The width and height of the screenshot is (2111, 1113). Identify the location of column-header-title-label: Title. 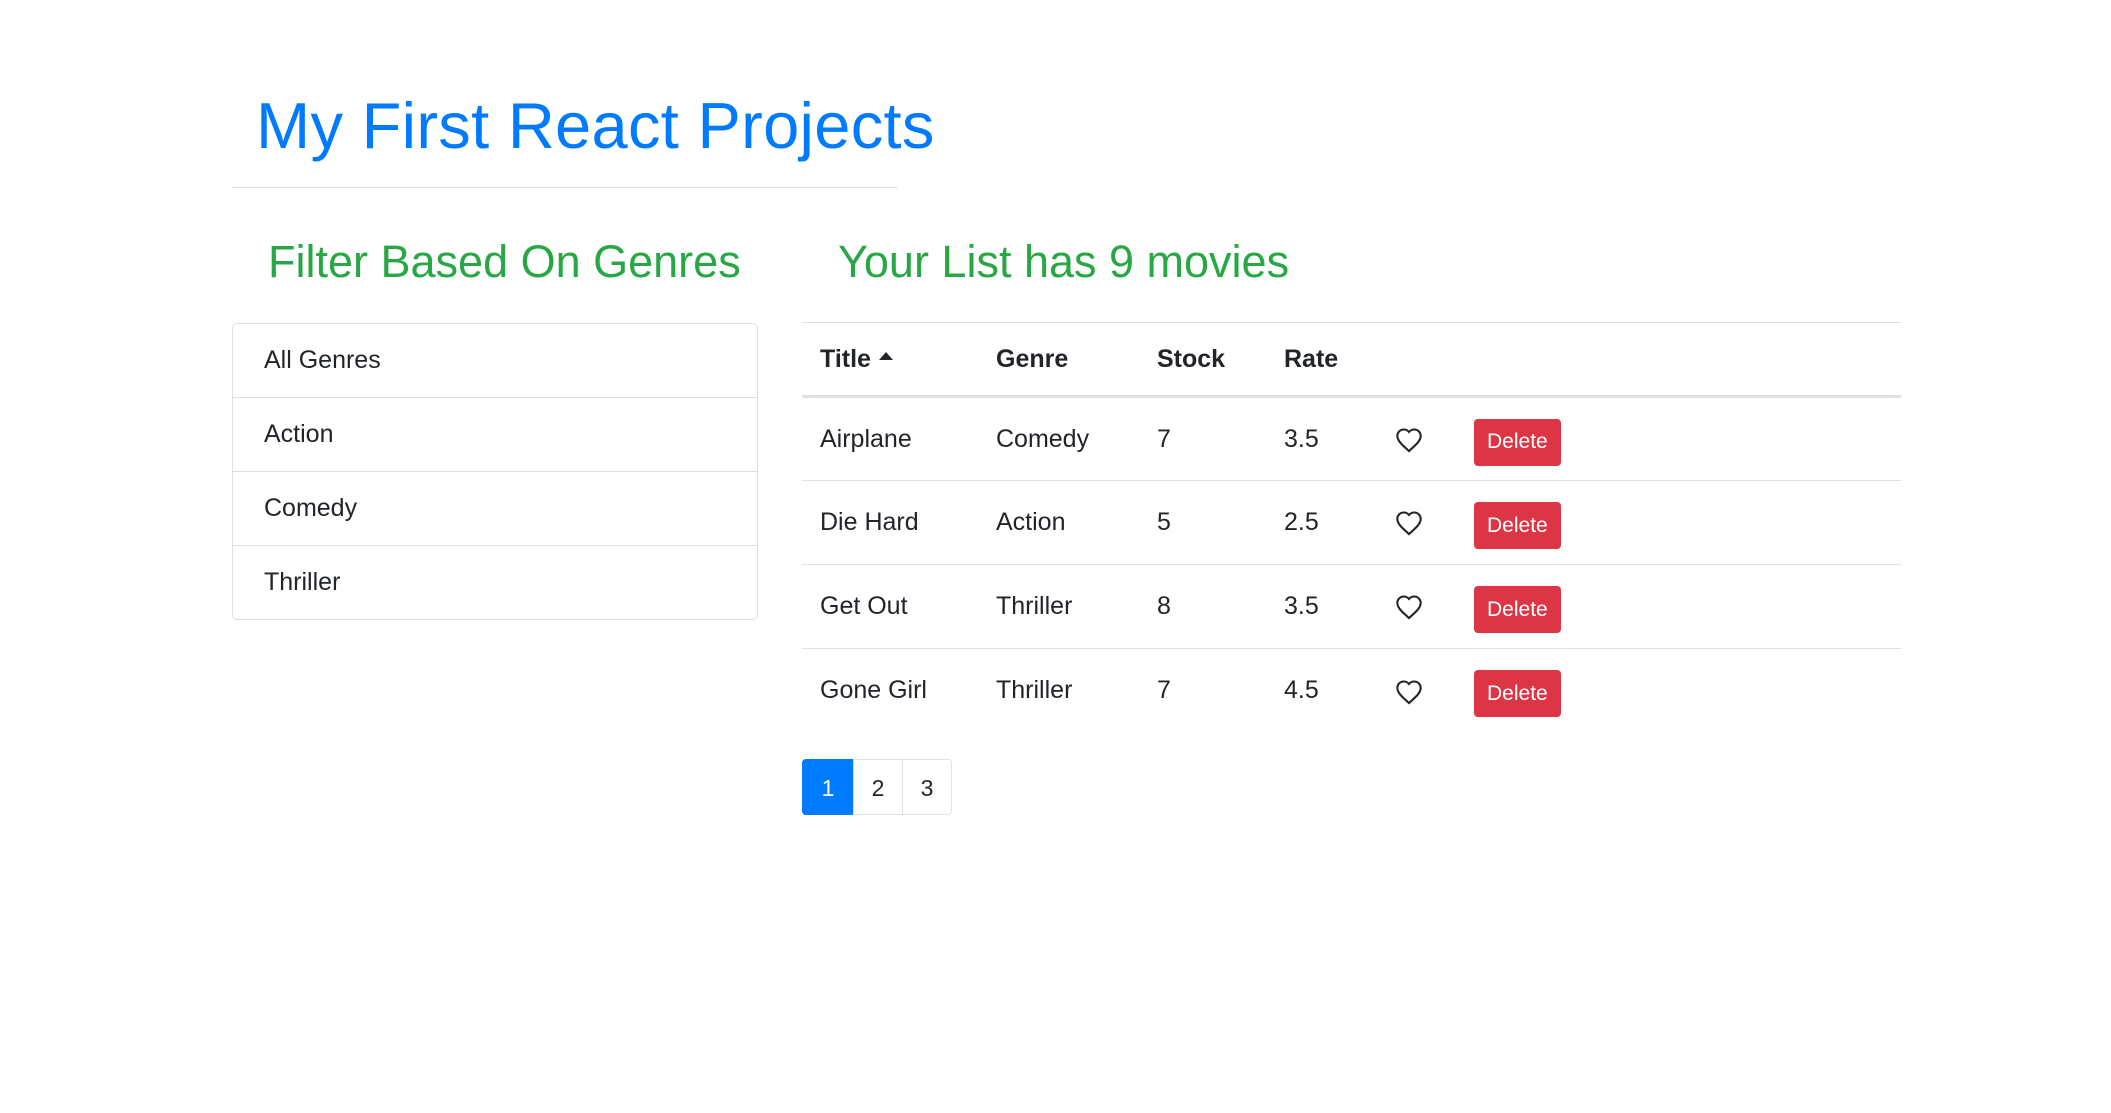
(845, 358).